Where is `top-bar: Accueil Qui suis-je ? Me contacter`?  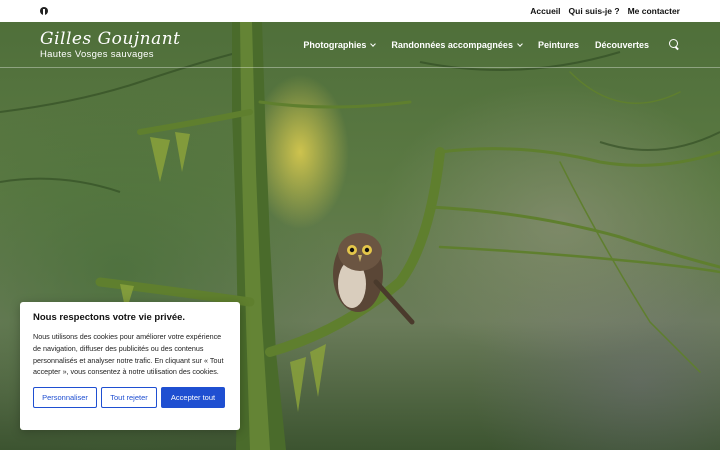
top-bar: Accueil Qui suis-je ? Me contacter is located at coordinates (360, 11).